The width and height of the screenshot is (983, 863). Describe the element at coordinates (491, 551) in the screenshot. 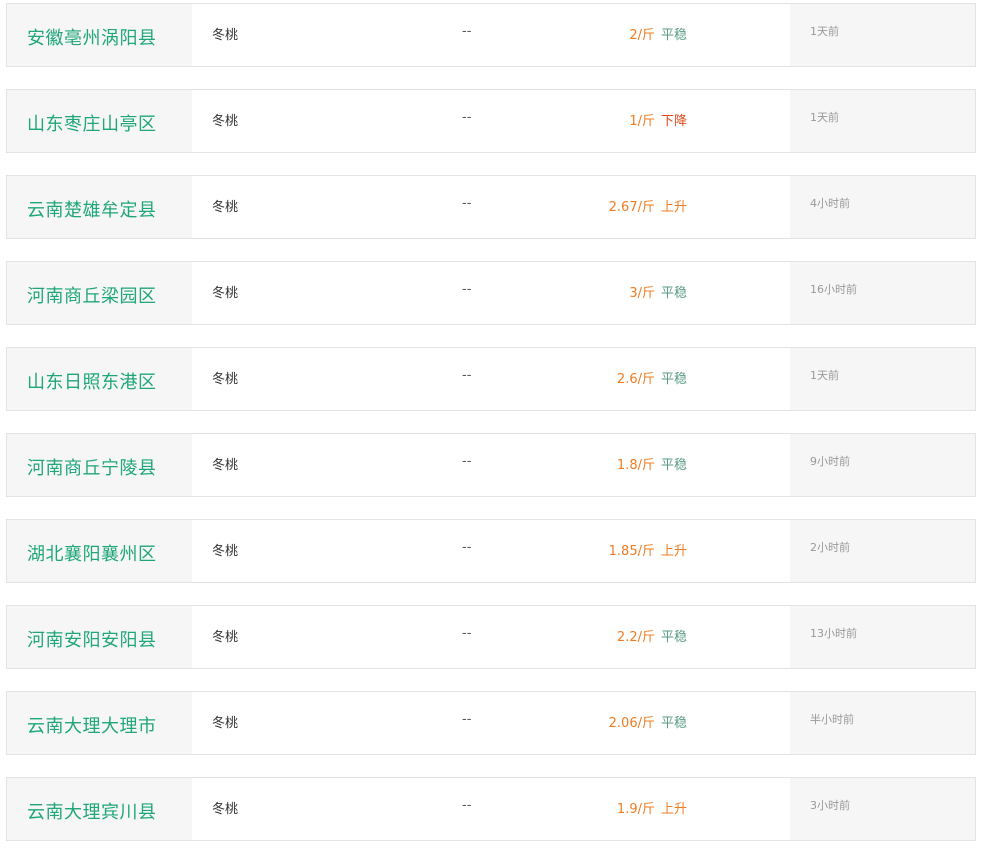

I see `list-item: 湖北襄阳襄州区 冬桃 -- 1.85/斤 上升 2小时前` at that location.